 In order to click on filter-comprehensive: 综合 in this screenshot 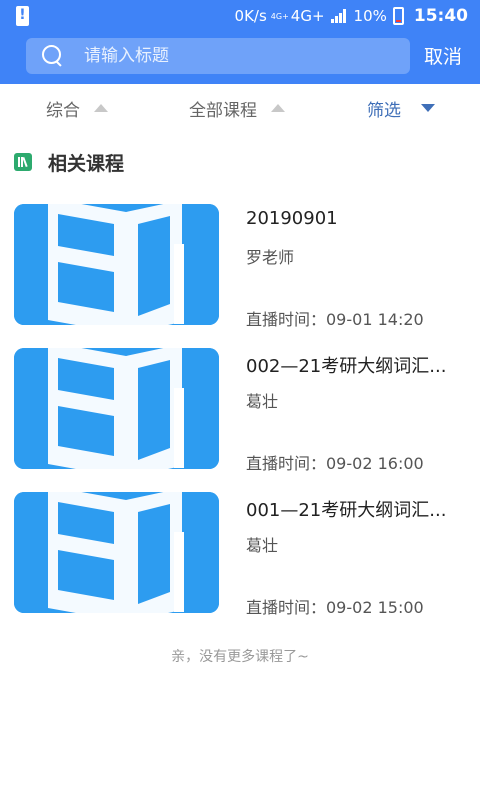, I will do `click(77, 108)`.